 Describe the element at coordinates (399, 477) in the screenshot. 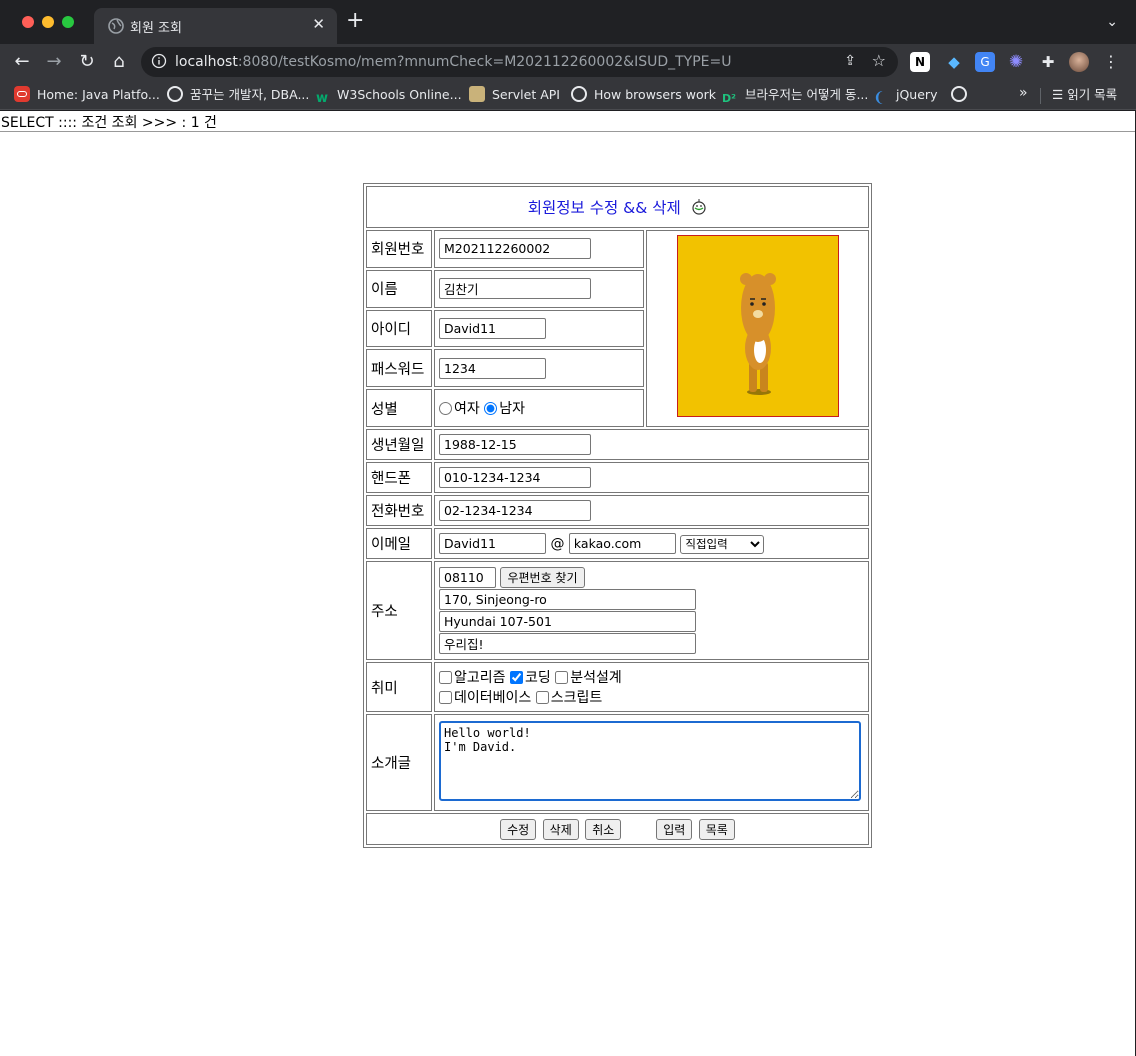

I see `hp-label: 핸드폰` at that location.